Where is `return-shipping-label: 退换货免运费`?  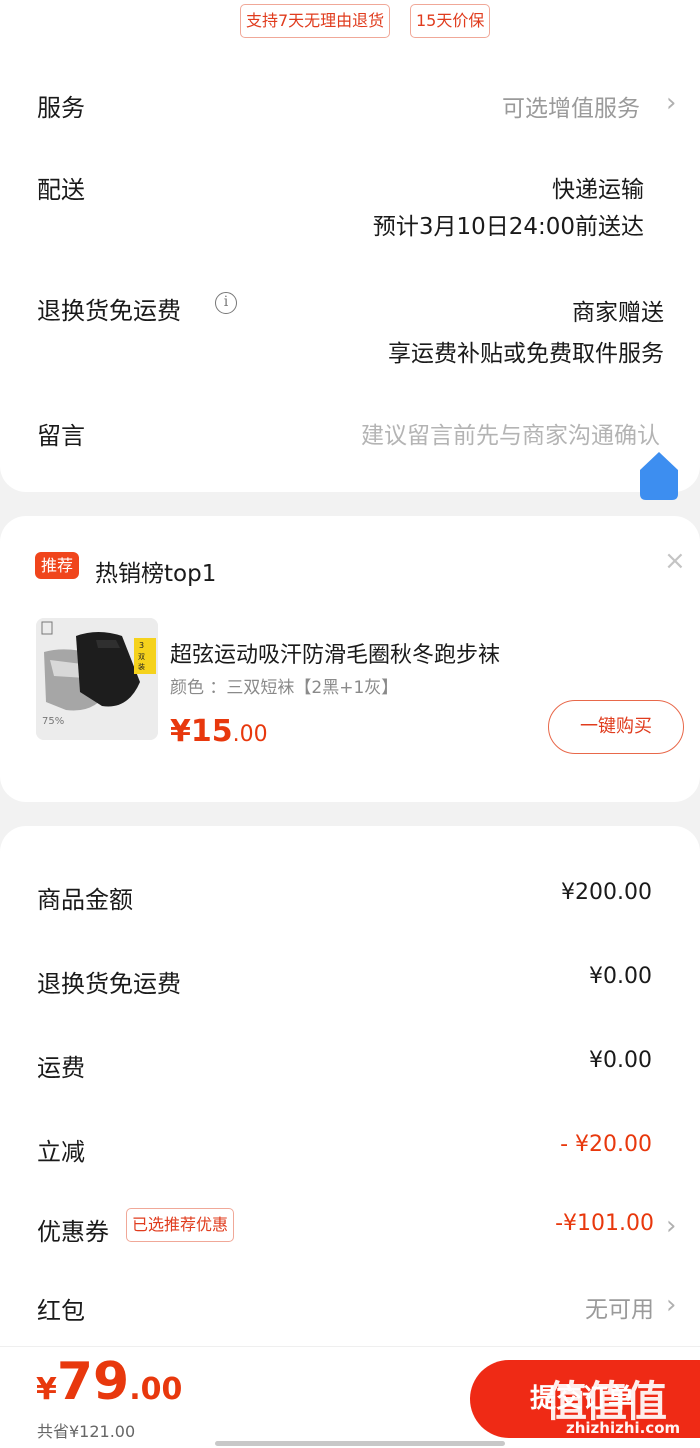
return-shipping-label: 退换货免运费 is located at coordinates (109, 311).